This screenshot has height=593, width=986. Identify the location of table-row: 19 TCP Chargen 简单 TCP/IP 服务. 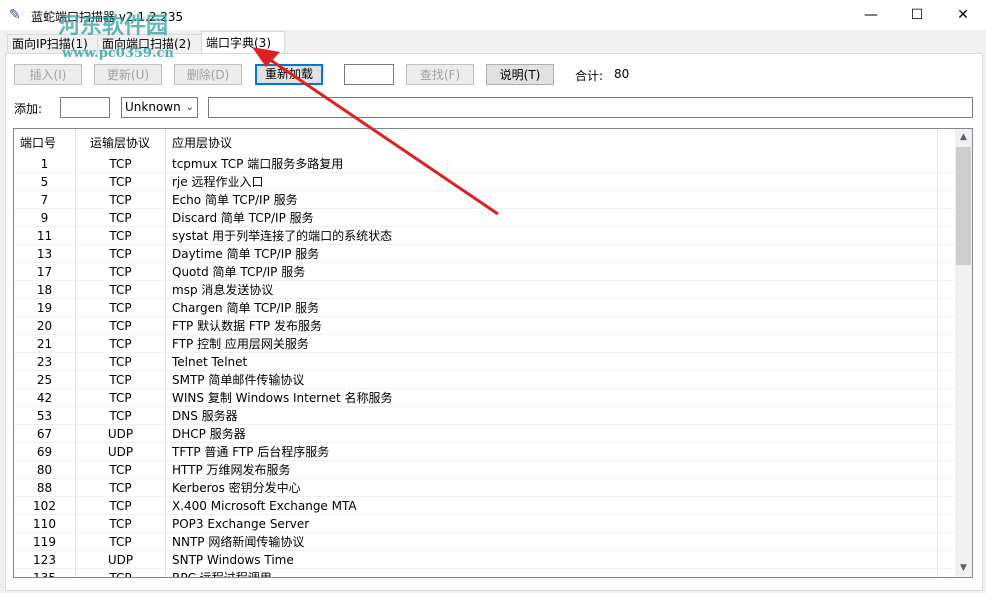
(484, 308).